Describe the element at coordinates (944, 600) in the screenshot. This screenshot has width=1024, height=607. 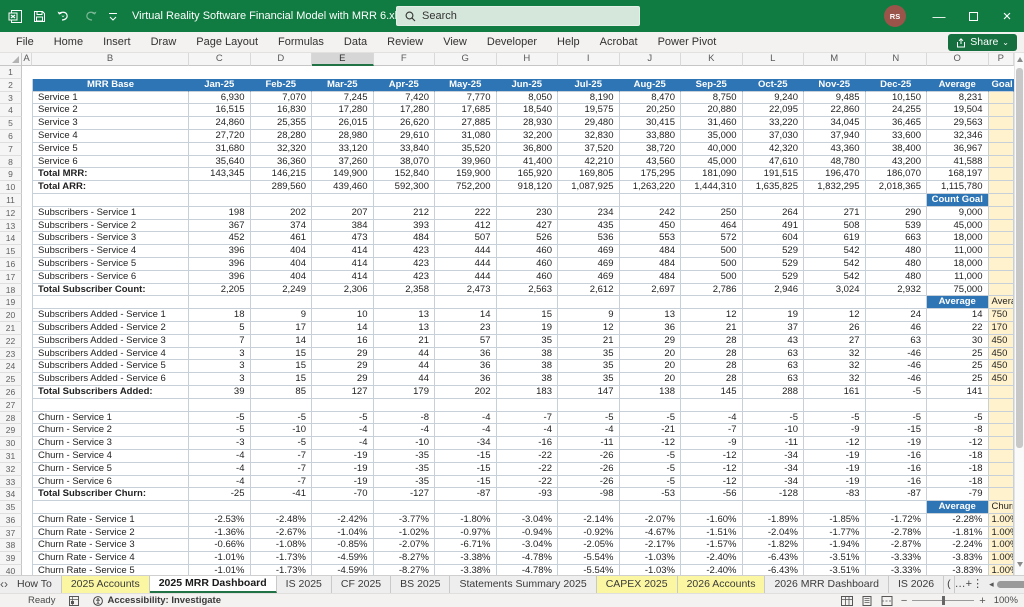
I see `zoom-knob` at that location.